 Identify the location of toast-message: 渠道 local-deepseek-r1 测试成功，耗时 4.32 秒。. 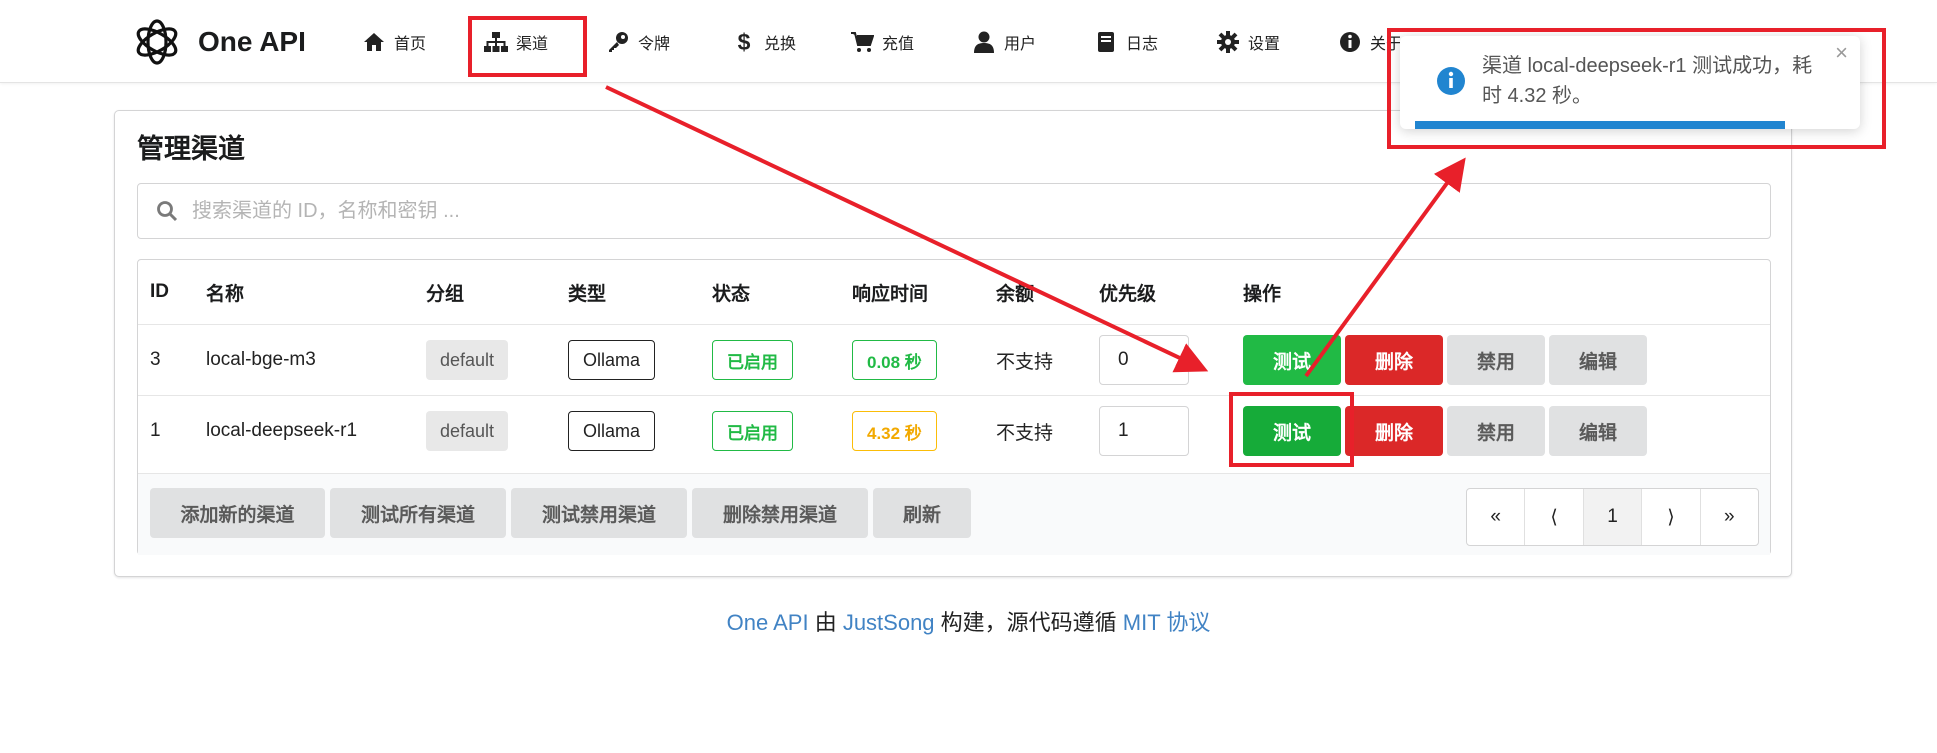
(1647, 81).